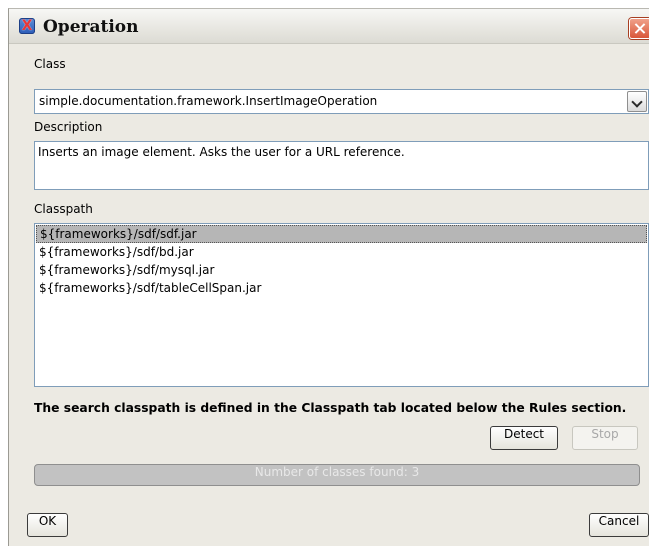 The width and height of the screenshot is (649, 546). What do you see at coordinates (341, 252) in the screenshot?
I see `list-item: ${frameworks}/sdf/bd.jar` at bounding box center [341, 252].